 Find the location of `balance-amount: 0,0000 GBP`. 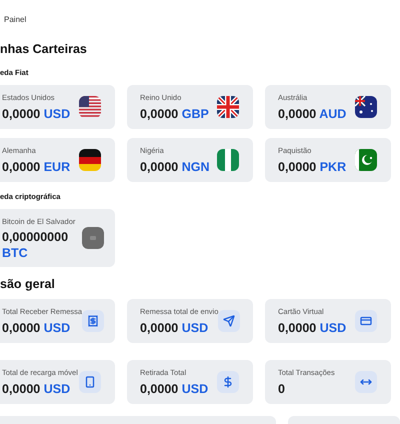

balance-amount: 0,0000 GBP is located at coordinates (174, 114).